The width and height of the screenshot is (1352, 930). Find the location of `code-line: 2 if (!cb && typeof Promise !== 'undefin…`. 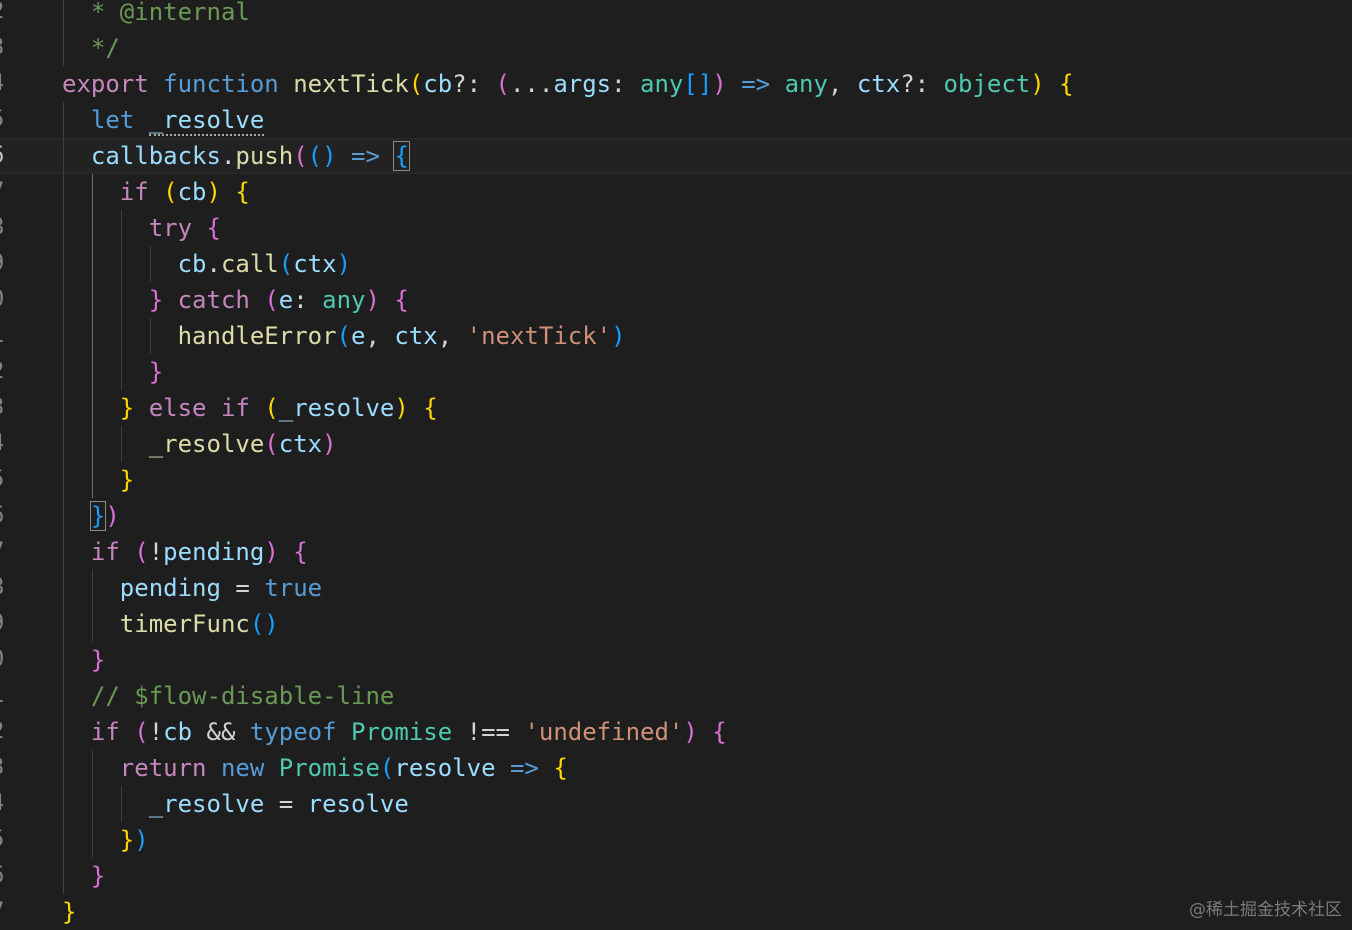

code-line: 2 if (!cb && typeof Promise !== 'undefin… is located at coordinates (676, 732).